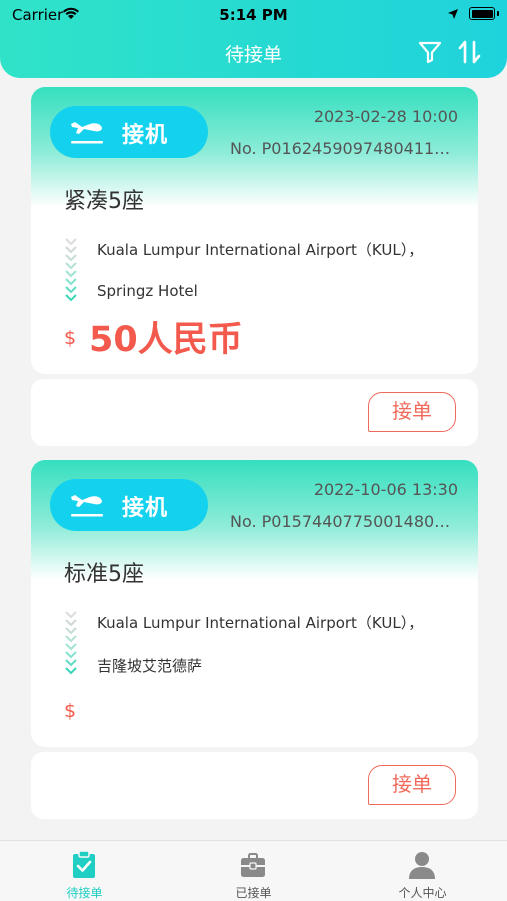 The image size is (507, 901). I want to click on order-price: 50人民币, so click(166, 340).